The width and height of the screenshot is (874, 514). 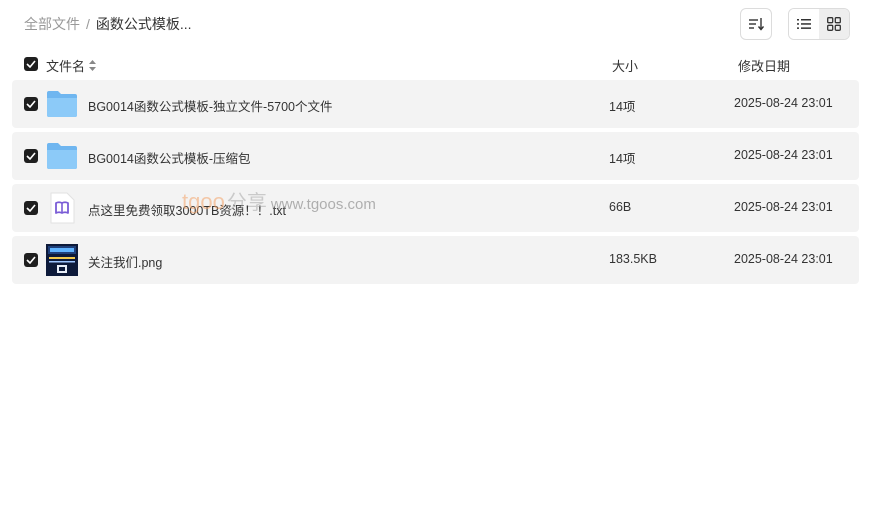 I want to click on sort-lines-icon, so click(x=756, y=24).